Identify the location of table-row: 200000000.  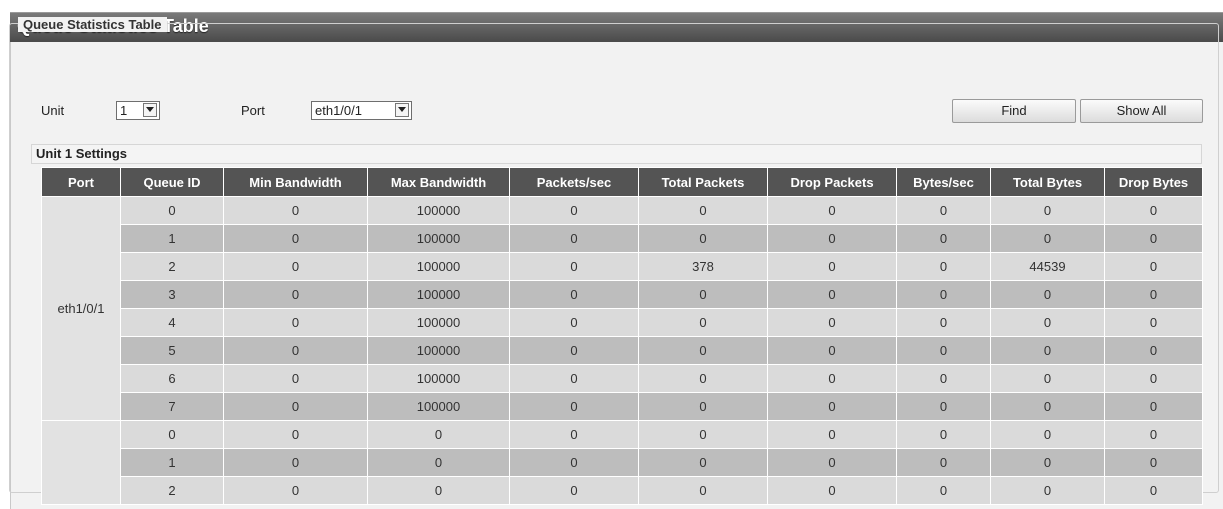
(622, 490).